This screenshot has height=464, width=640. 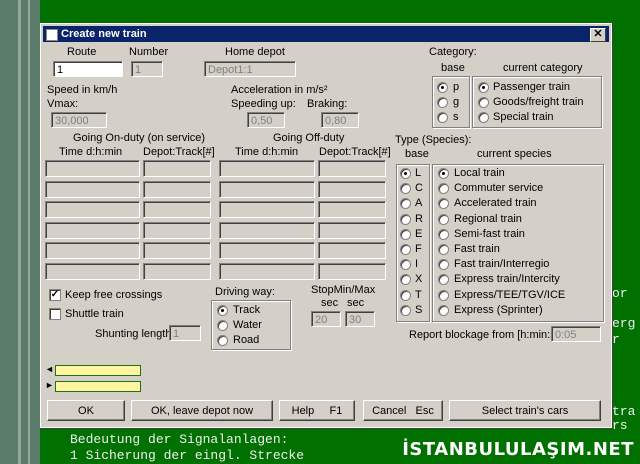 I want to click on title-bar: Create new train ✕, so click(x=326, y=34).